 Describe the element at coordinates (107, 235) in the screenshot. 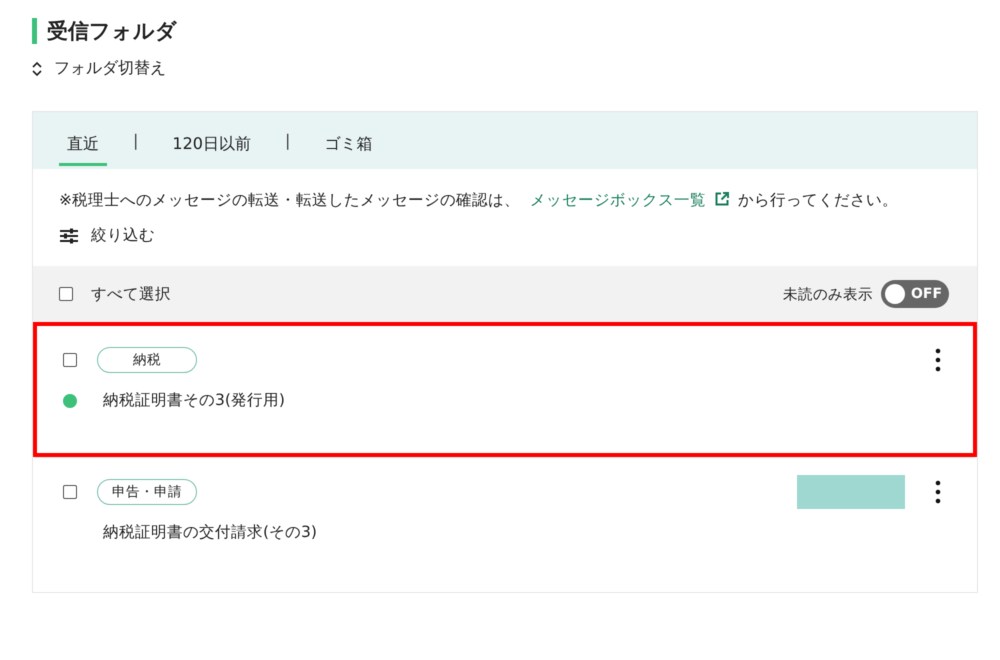

I see `filter-button: 絞り込む` at that location.